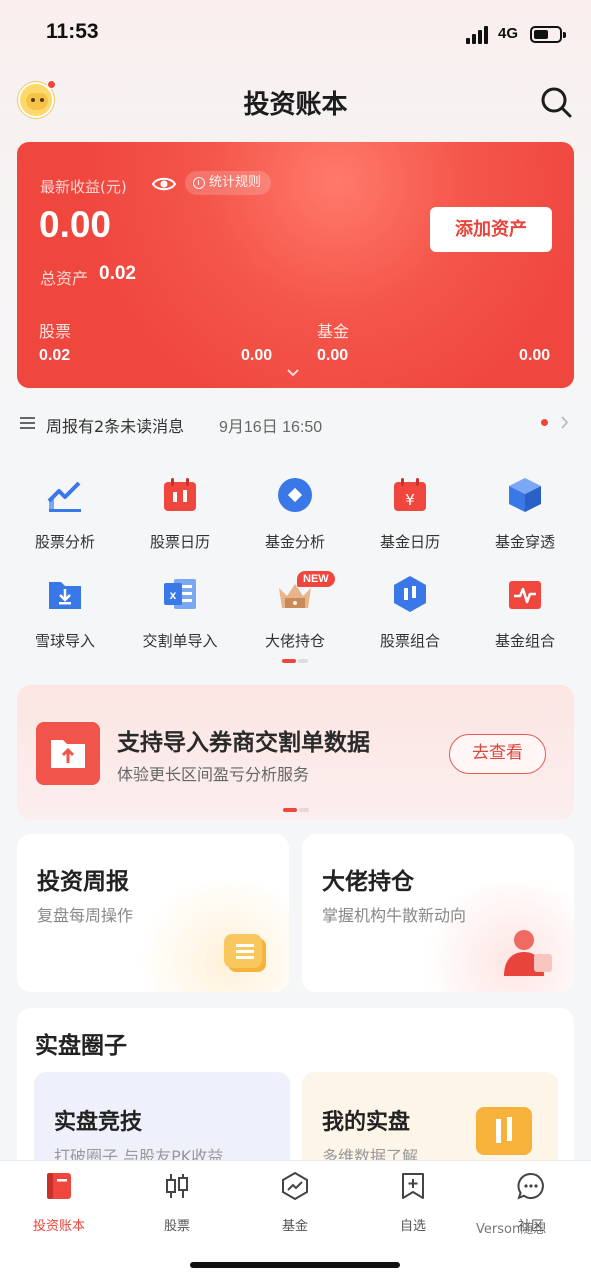 This screenshot has height=1280, width=591. What do you see at coordinates (511, 1229) in the screenshot?
I see `watermark: Verson随想` at bounding box center [511, 1229].